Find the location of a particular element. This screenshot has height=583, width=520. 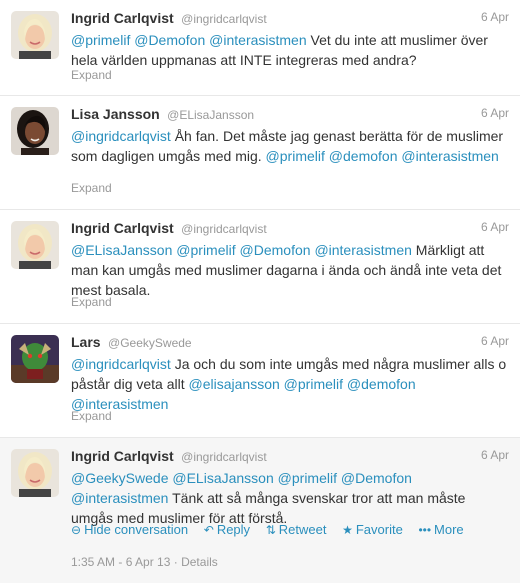

mention-link: @elisajansson is located at coordinates (234, 384).